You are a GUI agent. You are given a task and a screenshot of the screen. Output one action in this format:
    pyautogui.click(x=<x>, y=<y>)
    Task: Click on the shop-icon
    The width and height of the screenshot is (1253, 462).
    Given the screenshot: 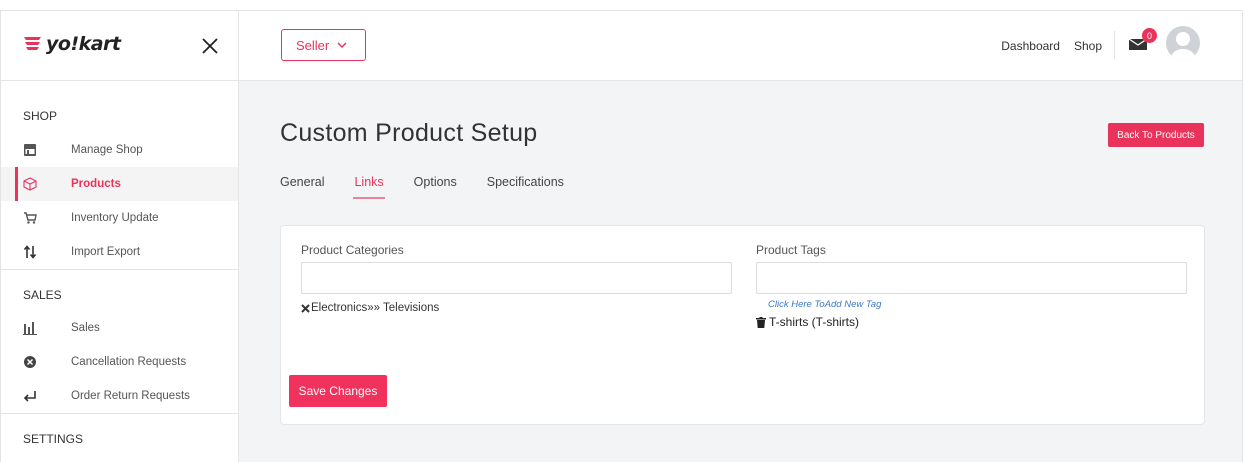 What is the action you would take?
    pyautogui.click(x=30, y=150)
    